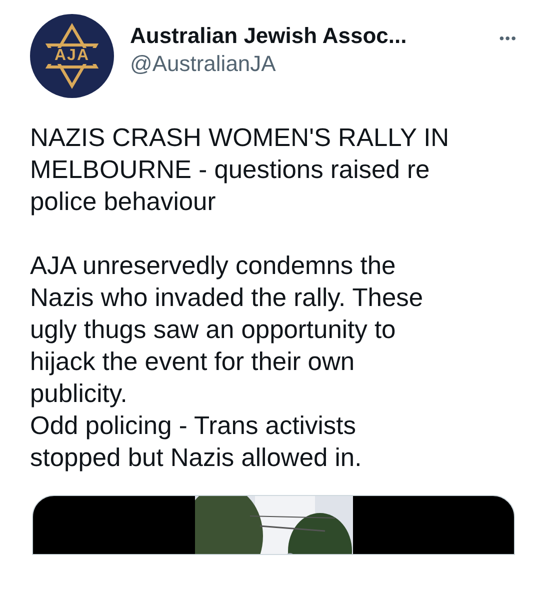 The image size is (545, 600). What do you see at coordinates (337, 64) in the screenshot?
I see `author-handle: @AustralianJA` at bounding box center [337, 64].